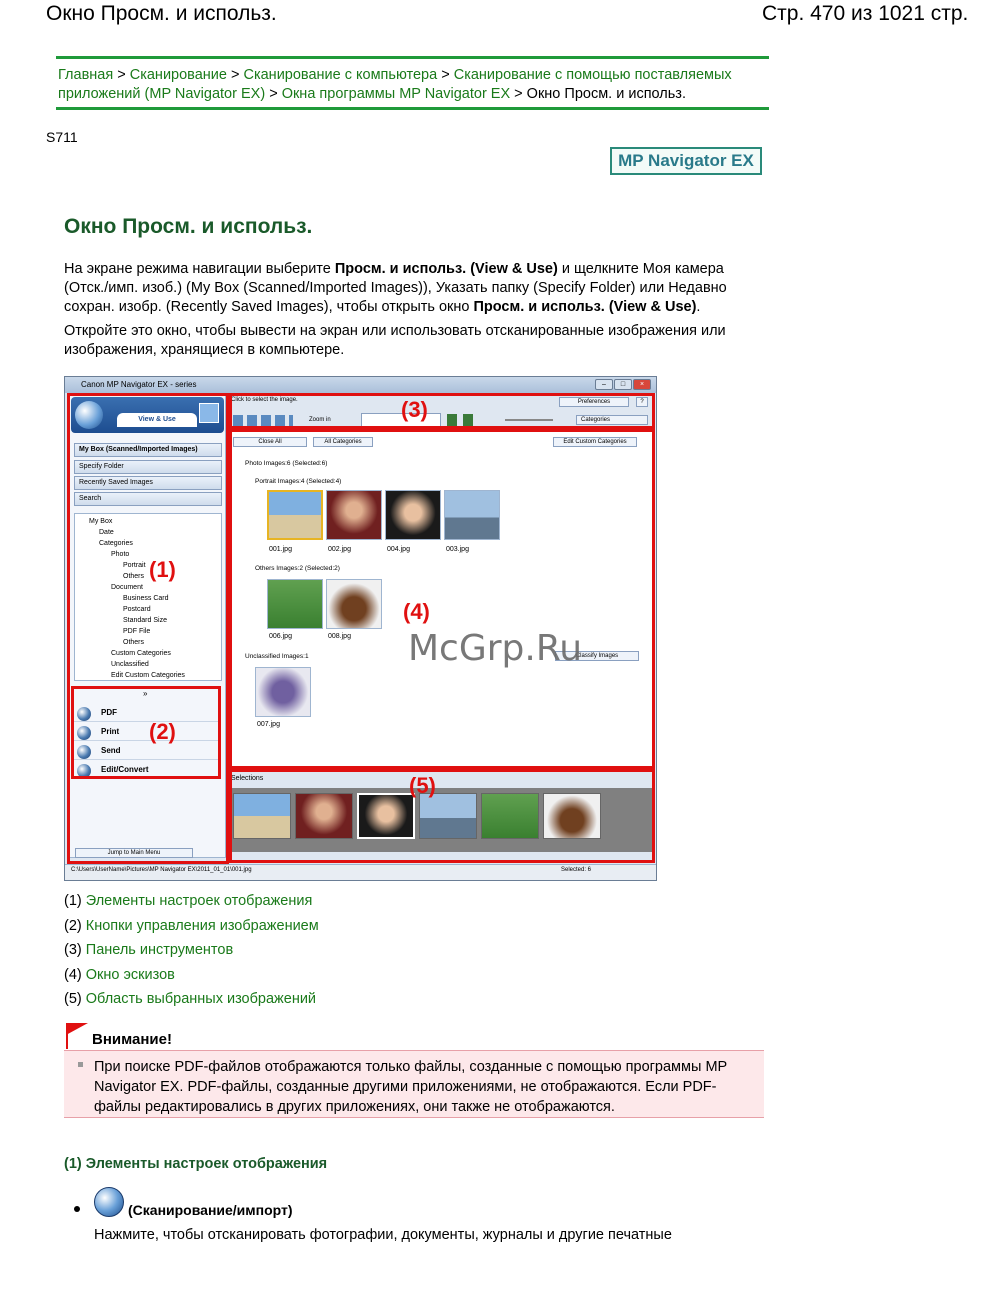  What do you see at coordinates (130, 975) in the screenshot?
I see `legend-link-4: Окно эскизов` at bounding box center [130, 975].